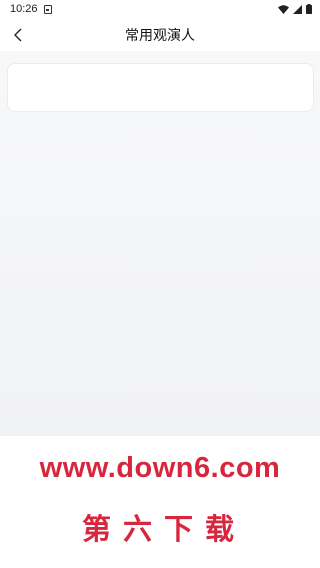 This screenshot has height=568, width=320. I want to click on status-left: 10:26, so click(31, 9).